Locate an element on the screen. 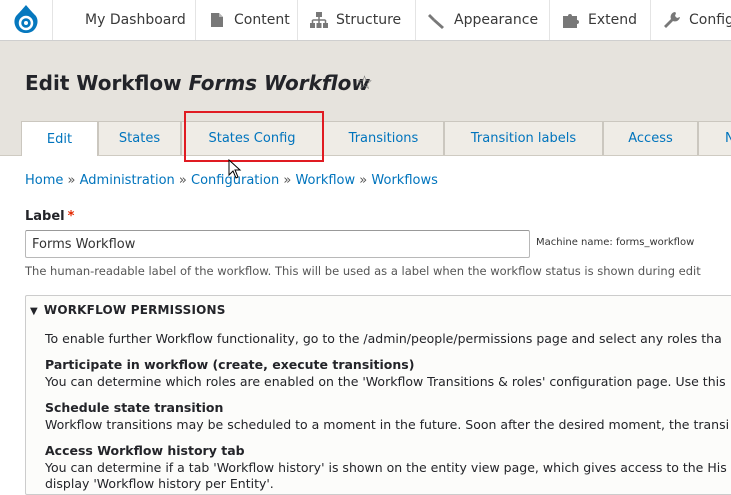 Image resolution: width=731 pixels, height=495 pixels. toolbar-extend: Extend is located at coordinates (599, 20).